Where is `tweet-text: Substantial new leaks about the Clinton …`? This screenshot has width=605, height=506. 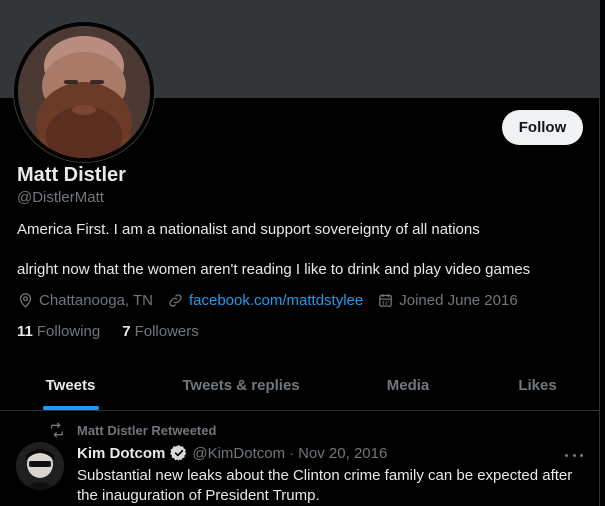 tweet-text: Substantial new leaks about the Clinton … is located at coordinates (325, 485).